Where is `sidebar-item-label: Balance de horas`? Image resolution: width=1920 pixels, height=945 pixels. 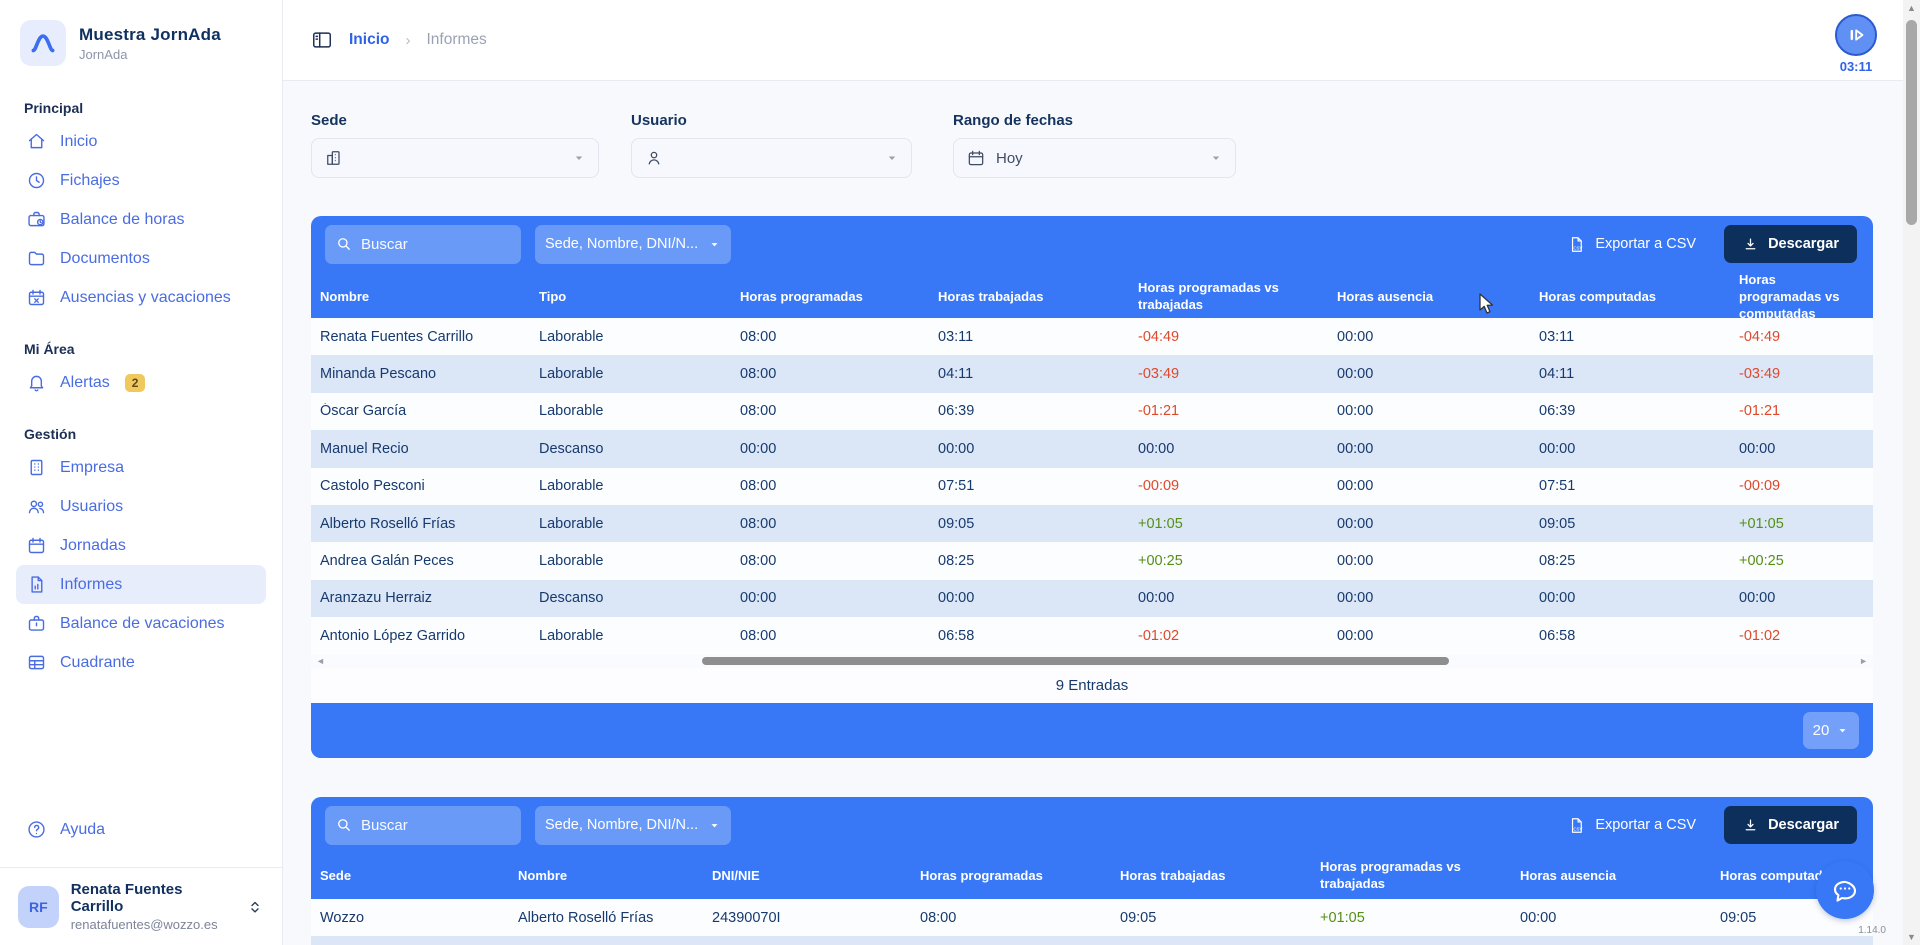
sidebar-item-label: Balance de horas is located at coordinates (122, 219).